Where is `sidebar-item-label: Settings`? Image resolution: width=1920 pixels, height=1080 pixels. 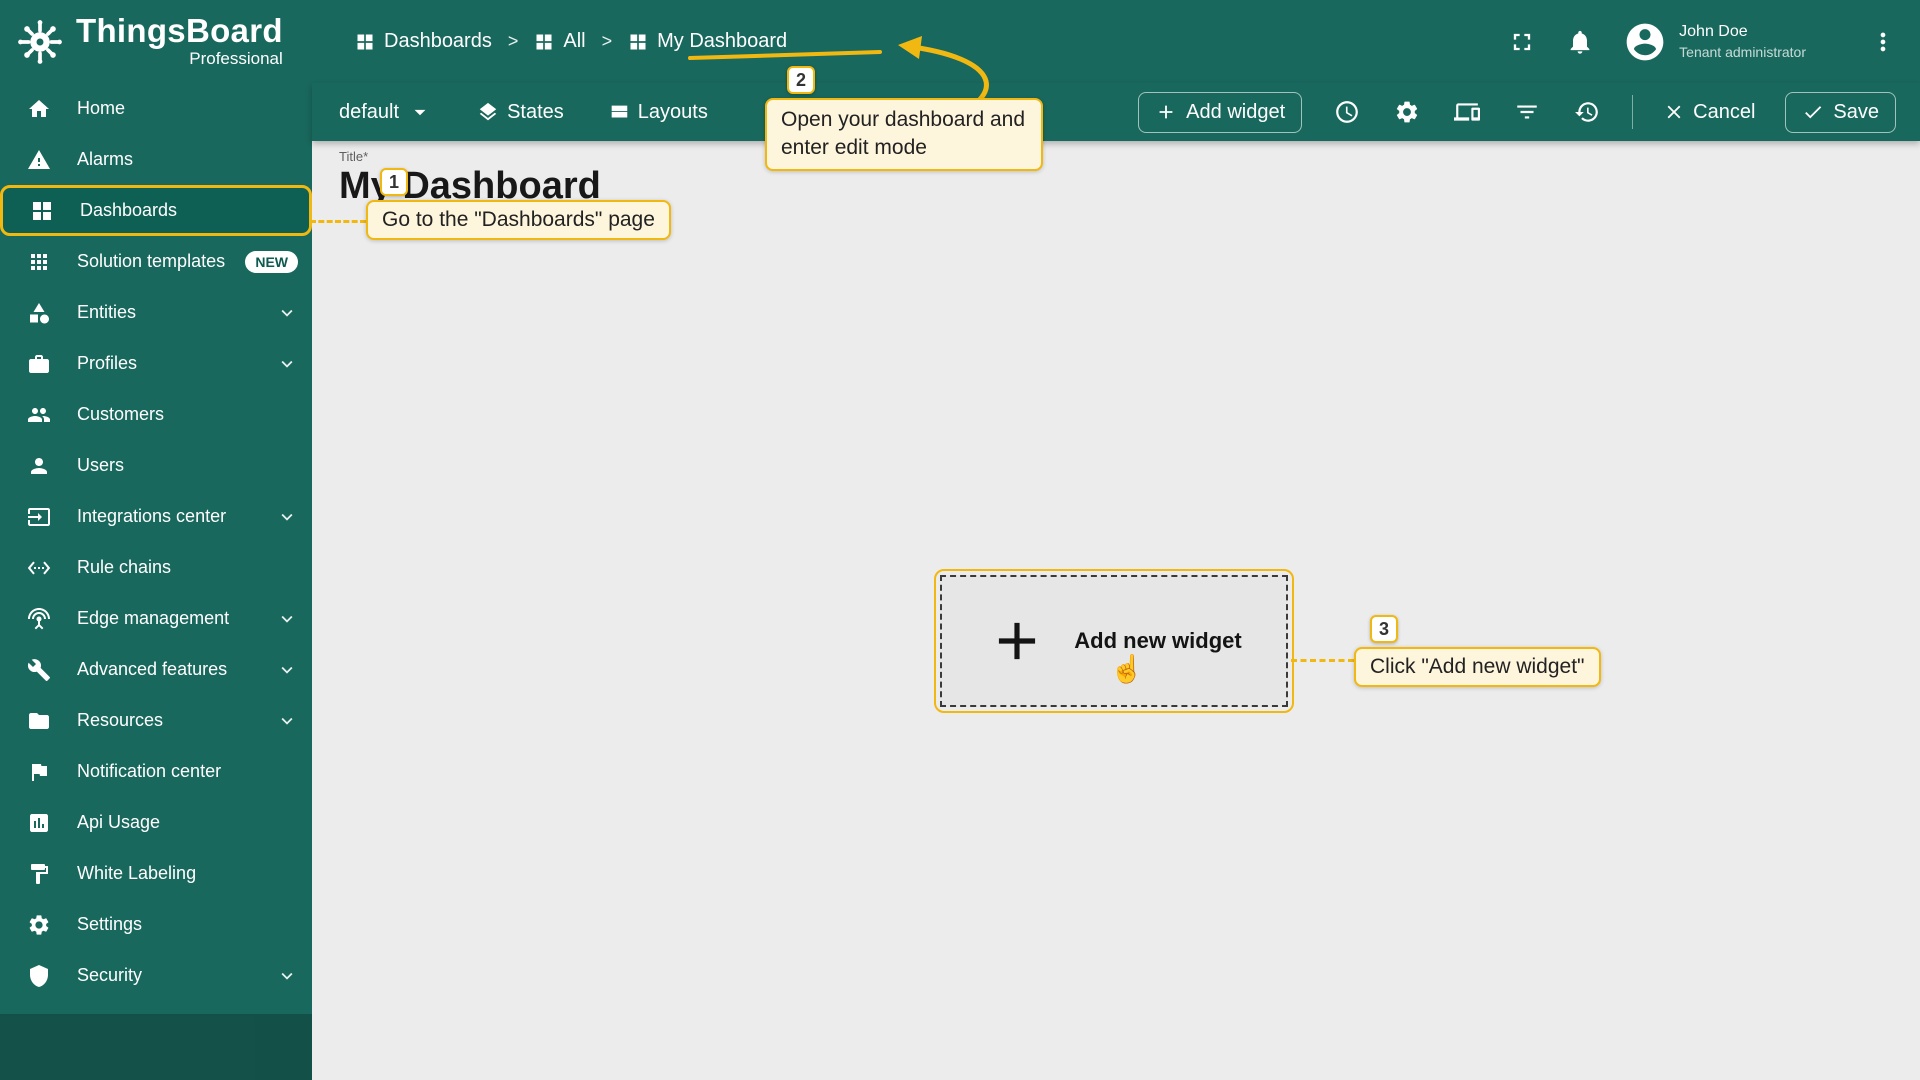
sidebar-item-label: Settings is located at coordinates (110, 924).